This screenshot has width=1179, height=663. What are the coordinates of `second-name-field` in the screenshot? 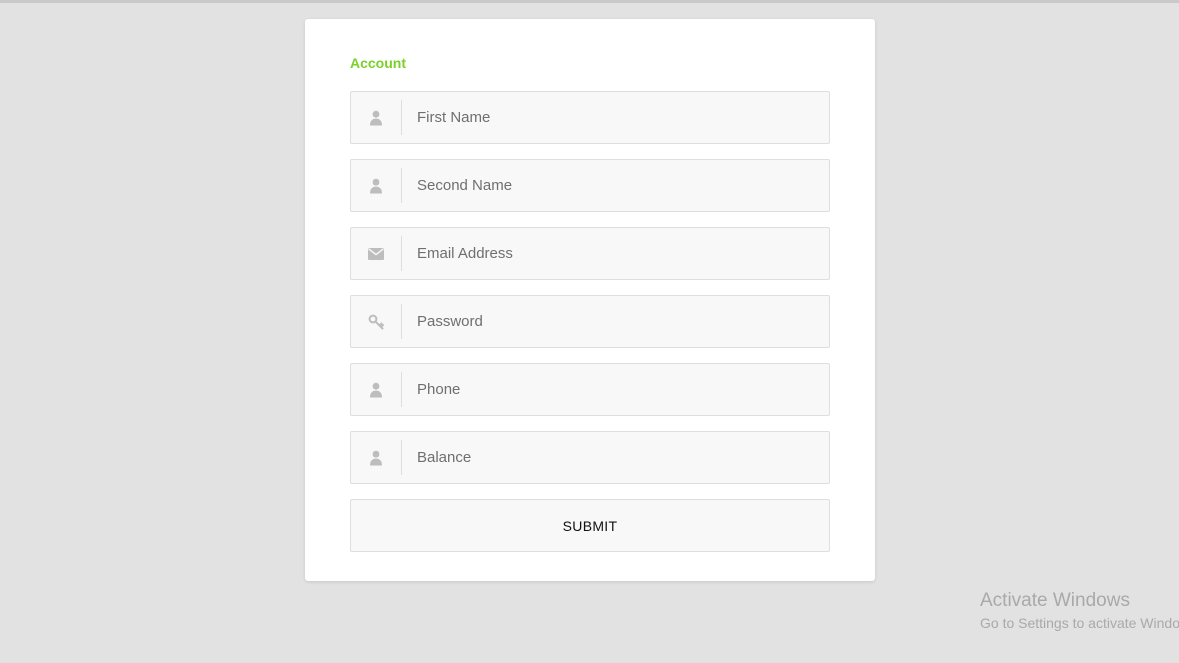 It's located at (590, 185).